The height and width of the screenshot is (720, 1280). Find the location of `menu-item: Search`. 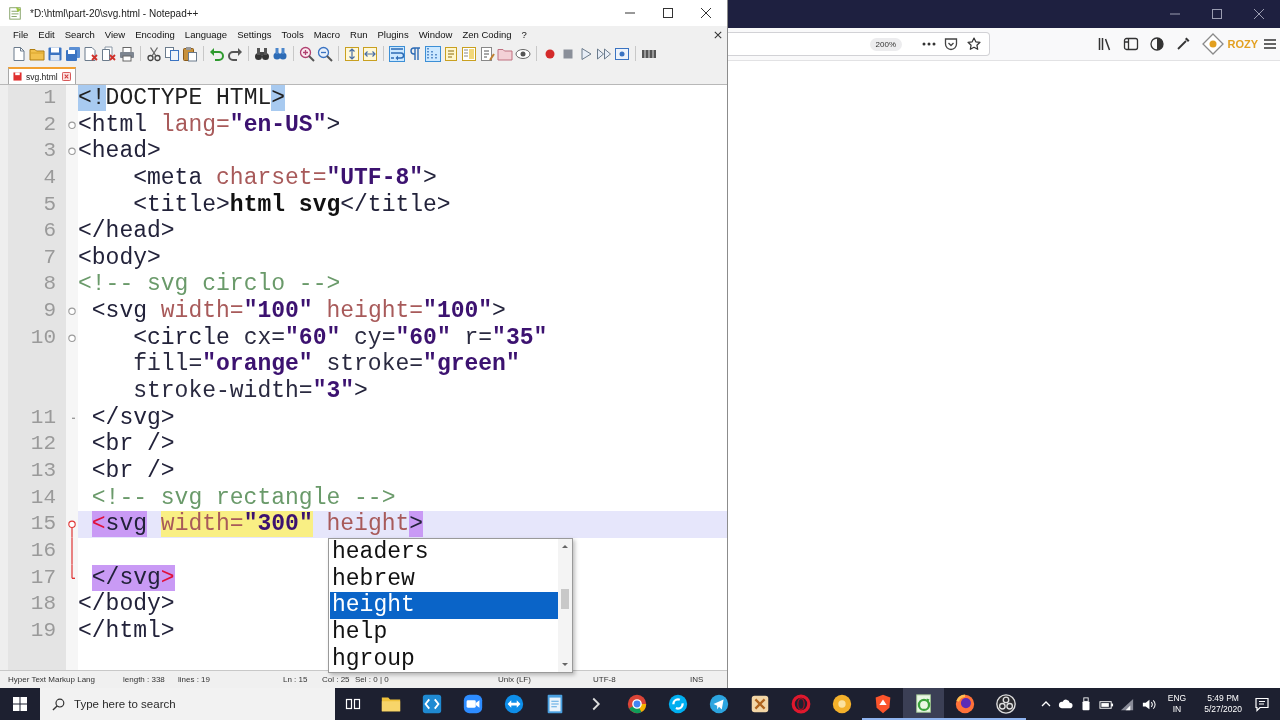

menu-item: Search is located at coordinates (79, 34).